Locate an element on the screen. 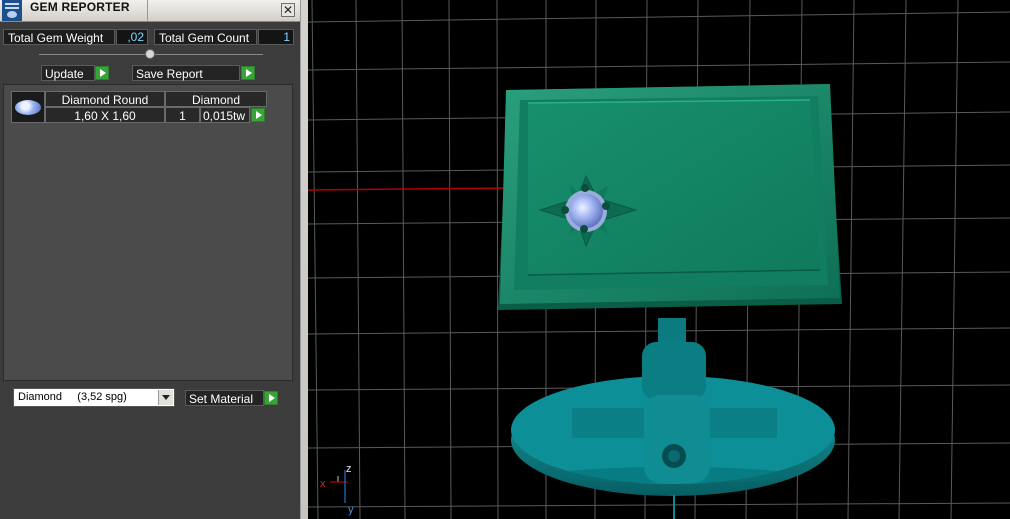 The image size is (1010, 519). close-icon: ✕ is located at coordinates (288, 10).